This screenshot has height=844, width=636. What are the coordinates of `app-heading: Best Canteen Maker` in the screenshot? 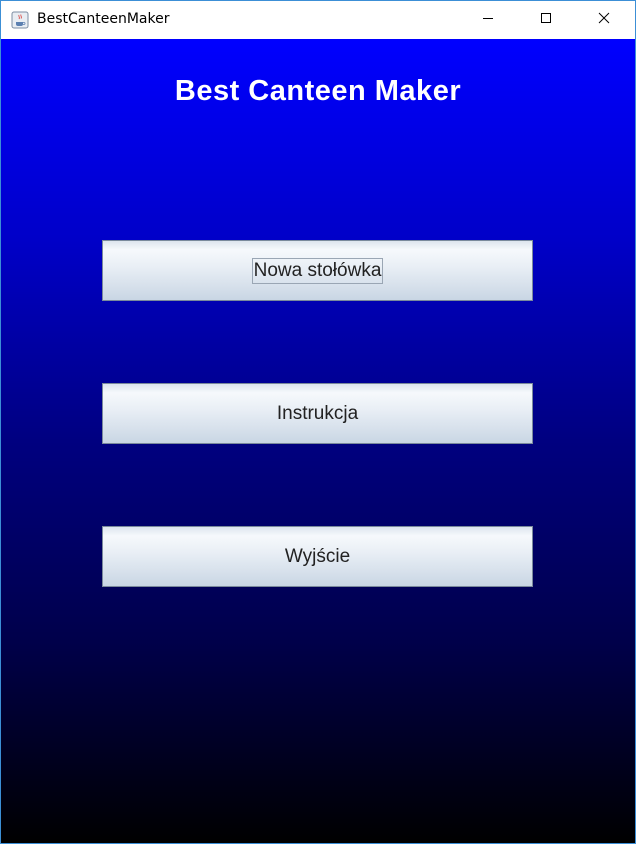 It's located at (318, 91).